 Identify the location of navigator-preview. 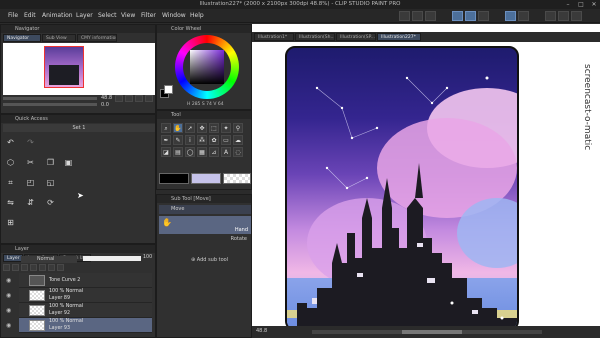
(79, 69).